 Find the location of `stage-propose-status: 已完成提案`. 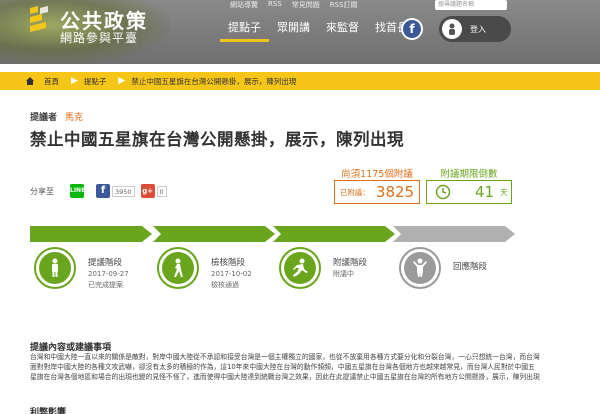

stage-propose-status: 已完成提案 is located at coordinates (105, 285).